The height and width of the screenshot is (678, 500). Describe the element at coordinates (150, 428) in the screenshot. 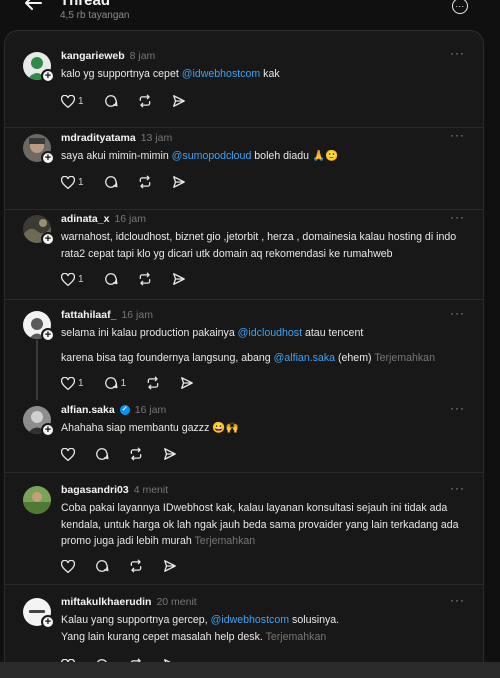

I see `post-text: Ahahaha siap membantu gazzz 😀🙌` at that location.